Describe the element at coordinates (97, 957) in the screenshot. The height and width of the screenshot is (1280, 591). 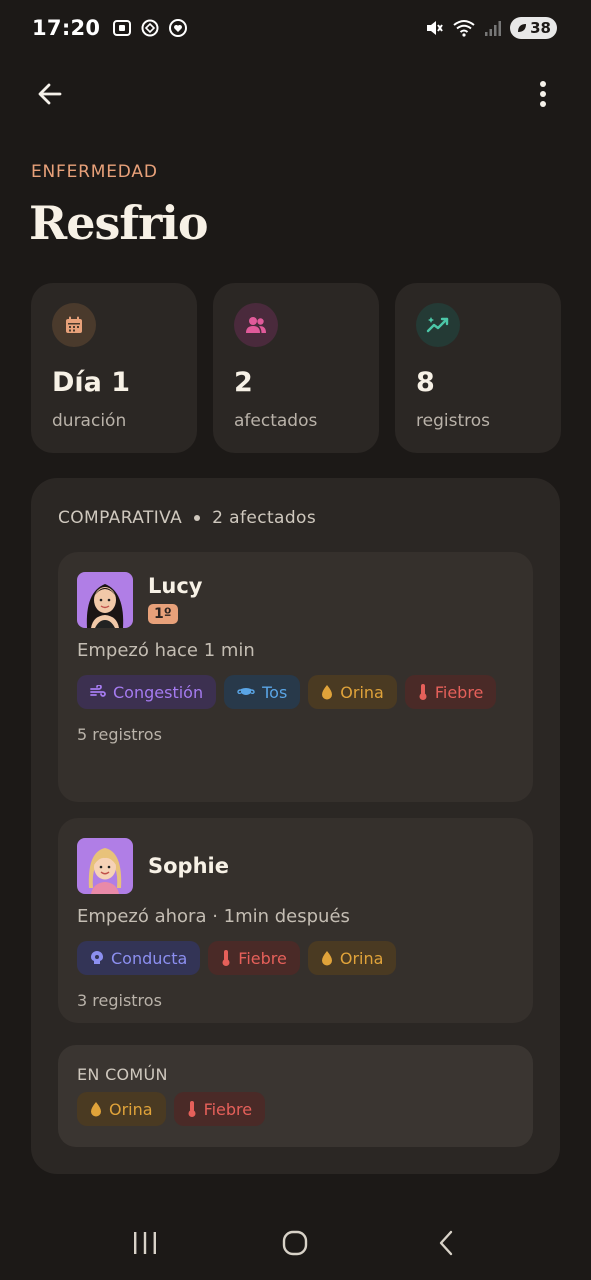
I see `brain-icon` at that location.